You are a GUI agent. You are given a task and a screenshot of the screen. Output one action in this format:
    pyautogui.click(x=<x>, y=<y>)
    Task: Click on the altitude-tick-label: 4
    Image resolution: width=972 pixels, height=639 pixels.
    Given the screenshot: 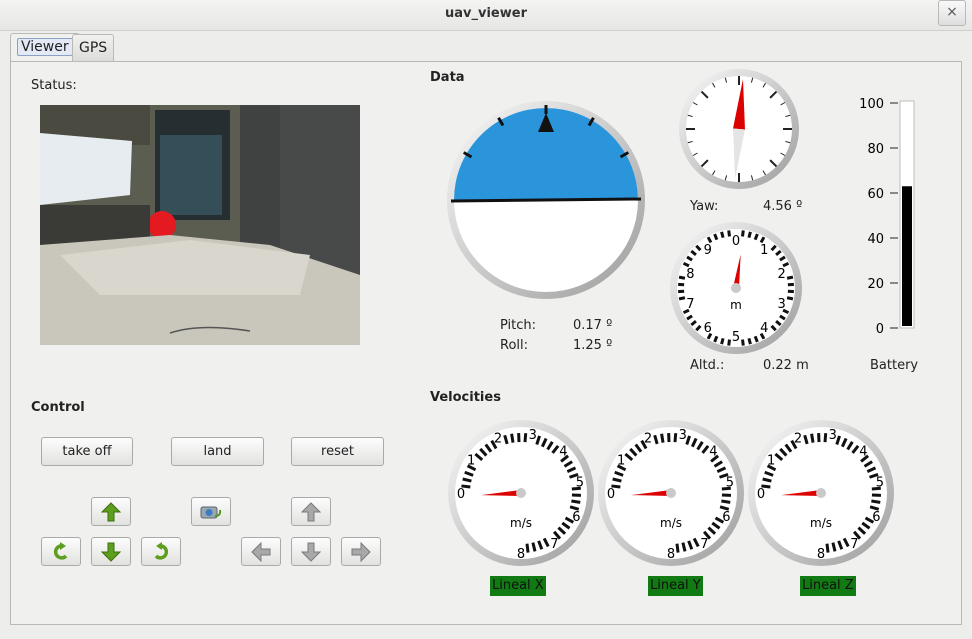 What is the action you would take?
    pyautogui.click(x=764, y=328)
    